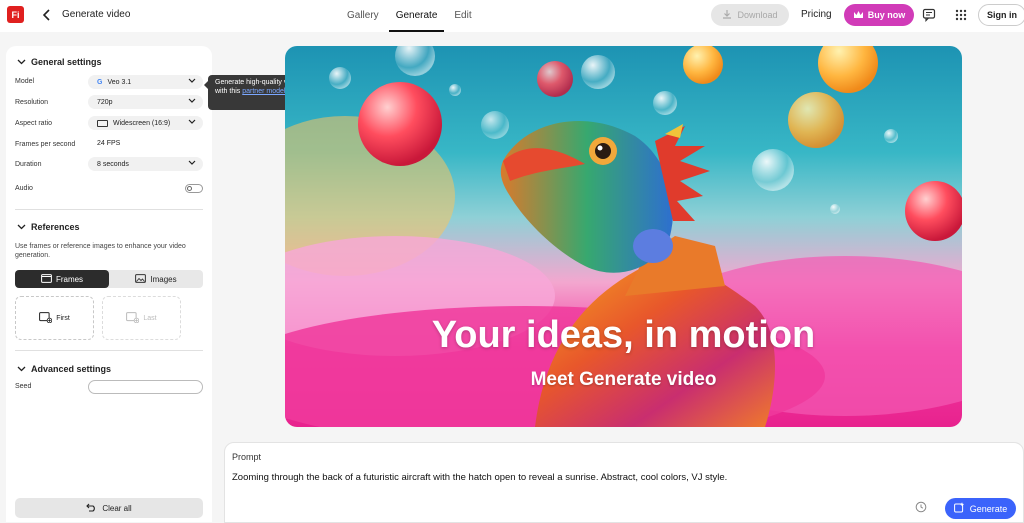 This screenshot has height=523, width=1024. Describe the element at coordinates (54, 318) in the screenshot. I see `first-frame-upload: First` at that location.